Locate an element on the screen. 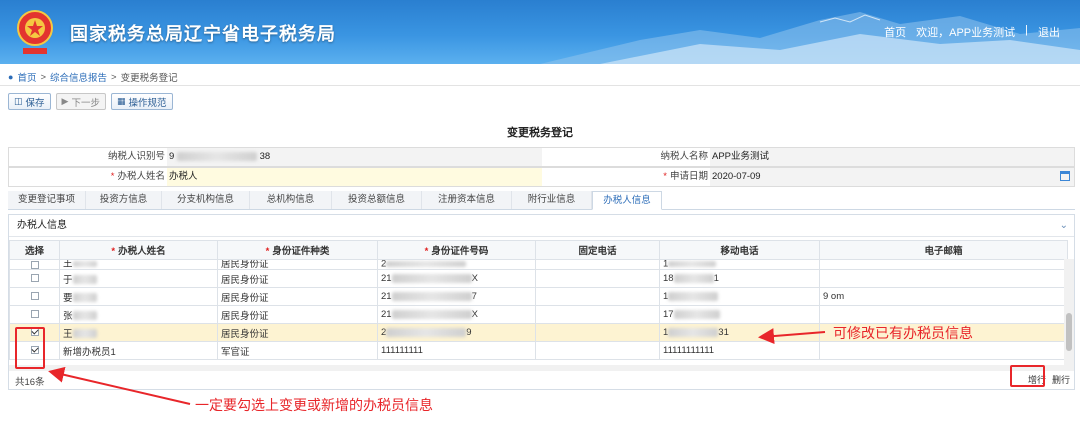 This screenshot has width=1080, height=423. taxpayer-id-value: 9 38 is located at coordinates (354, 157).